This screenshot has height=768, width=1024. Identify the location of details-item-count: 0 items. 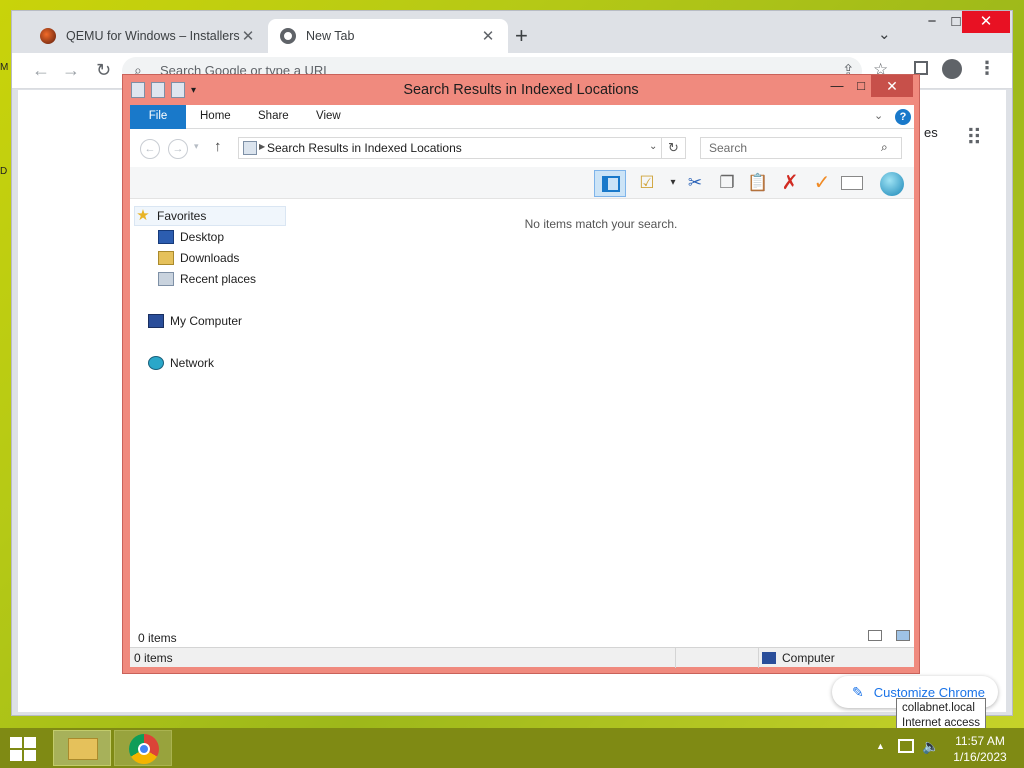
(153, 658).